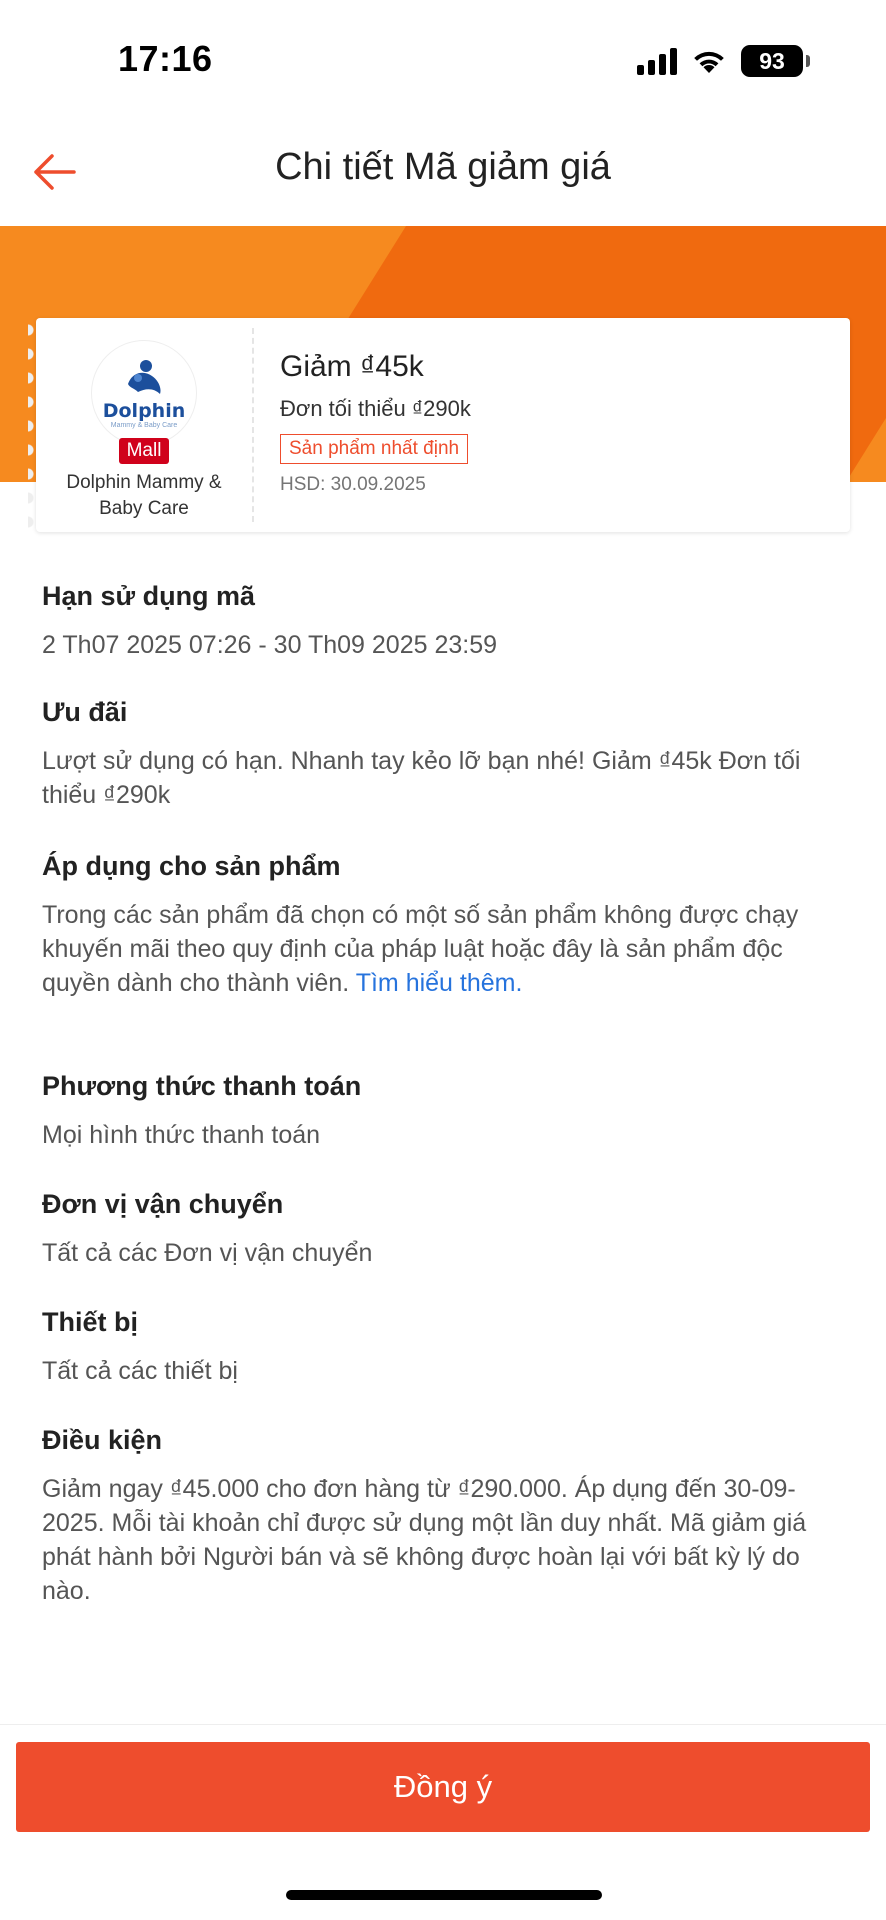 Image resolution: width=886 pixels, height=1920 pixels. Describe the element at coordinates (144, 495) in the screenshot. I see `shop-name: Dolphin Mammy & Baby Care` at that location.